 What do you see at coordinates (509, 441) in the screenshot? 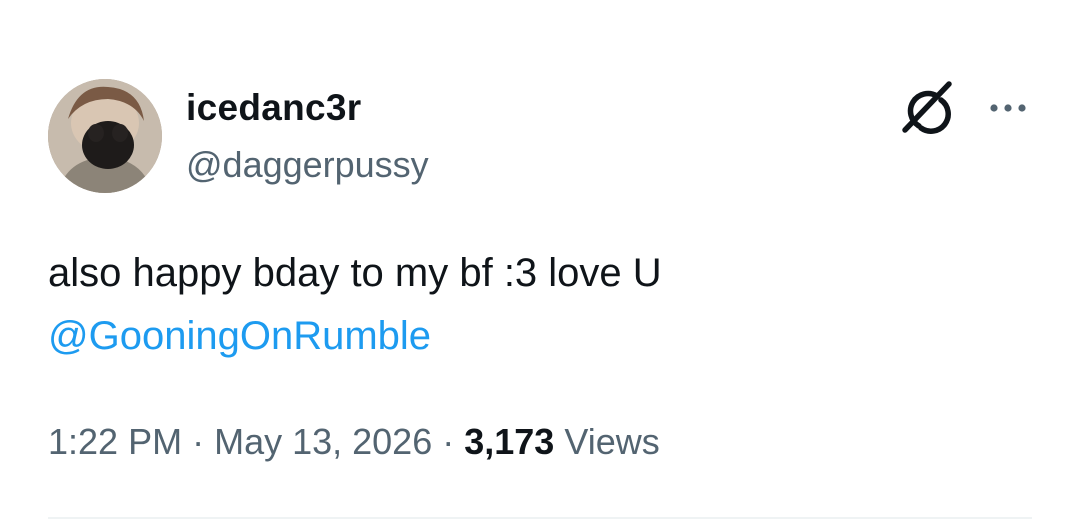
I see `views-count: 3,173` at bounding box center [509, 441].